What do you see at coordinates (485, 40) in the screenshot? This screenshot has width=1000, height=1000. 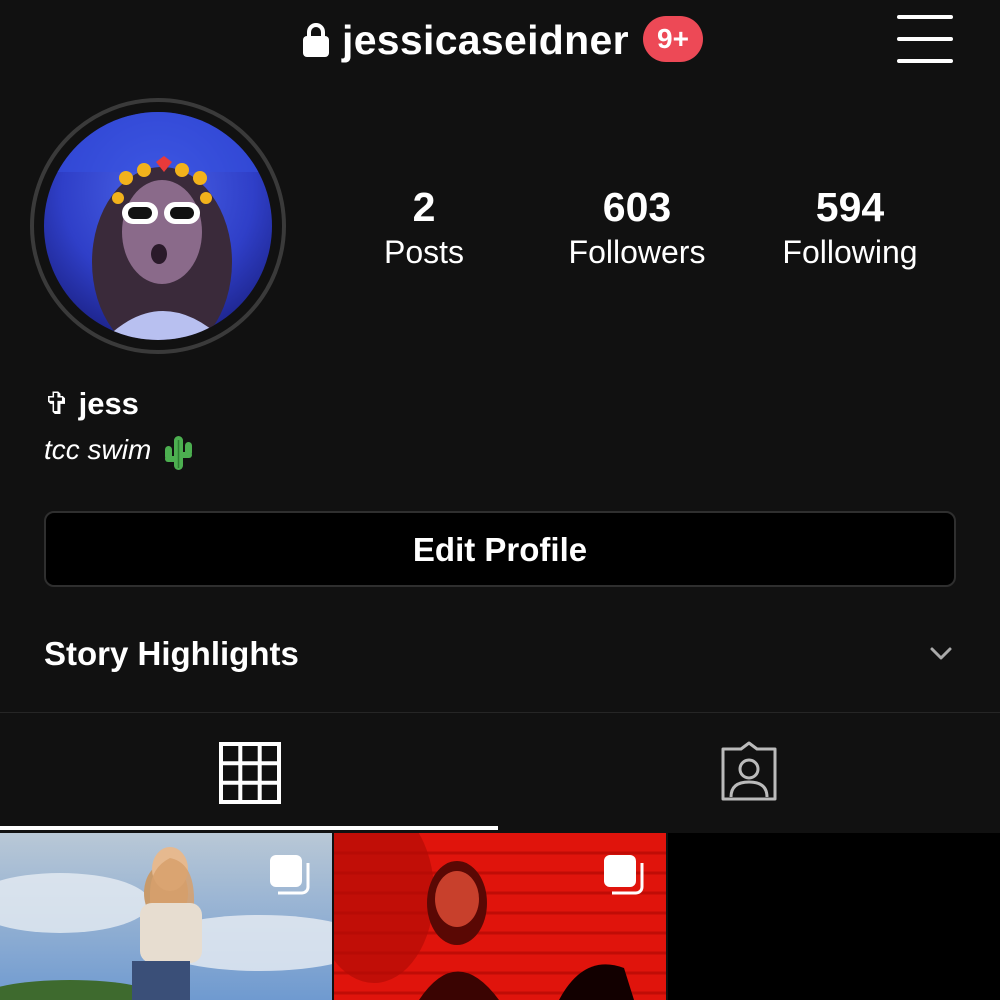 I see `profile-username: jessicaseidner` at bounding box center [485, 40].